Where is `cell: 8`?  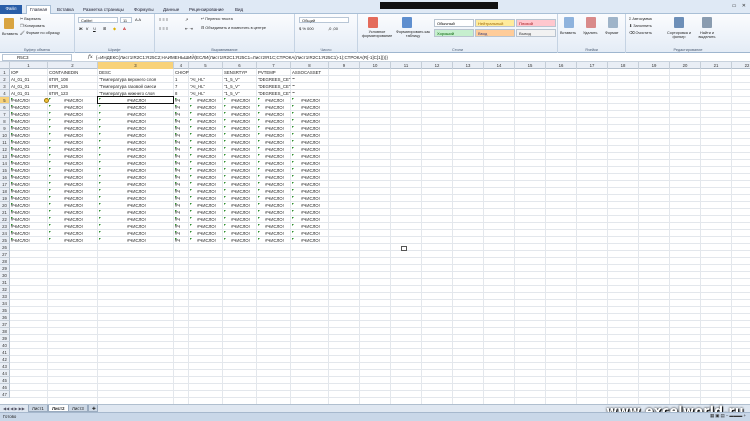 cell: 8 is located at coordinates (181, 93).